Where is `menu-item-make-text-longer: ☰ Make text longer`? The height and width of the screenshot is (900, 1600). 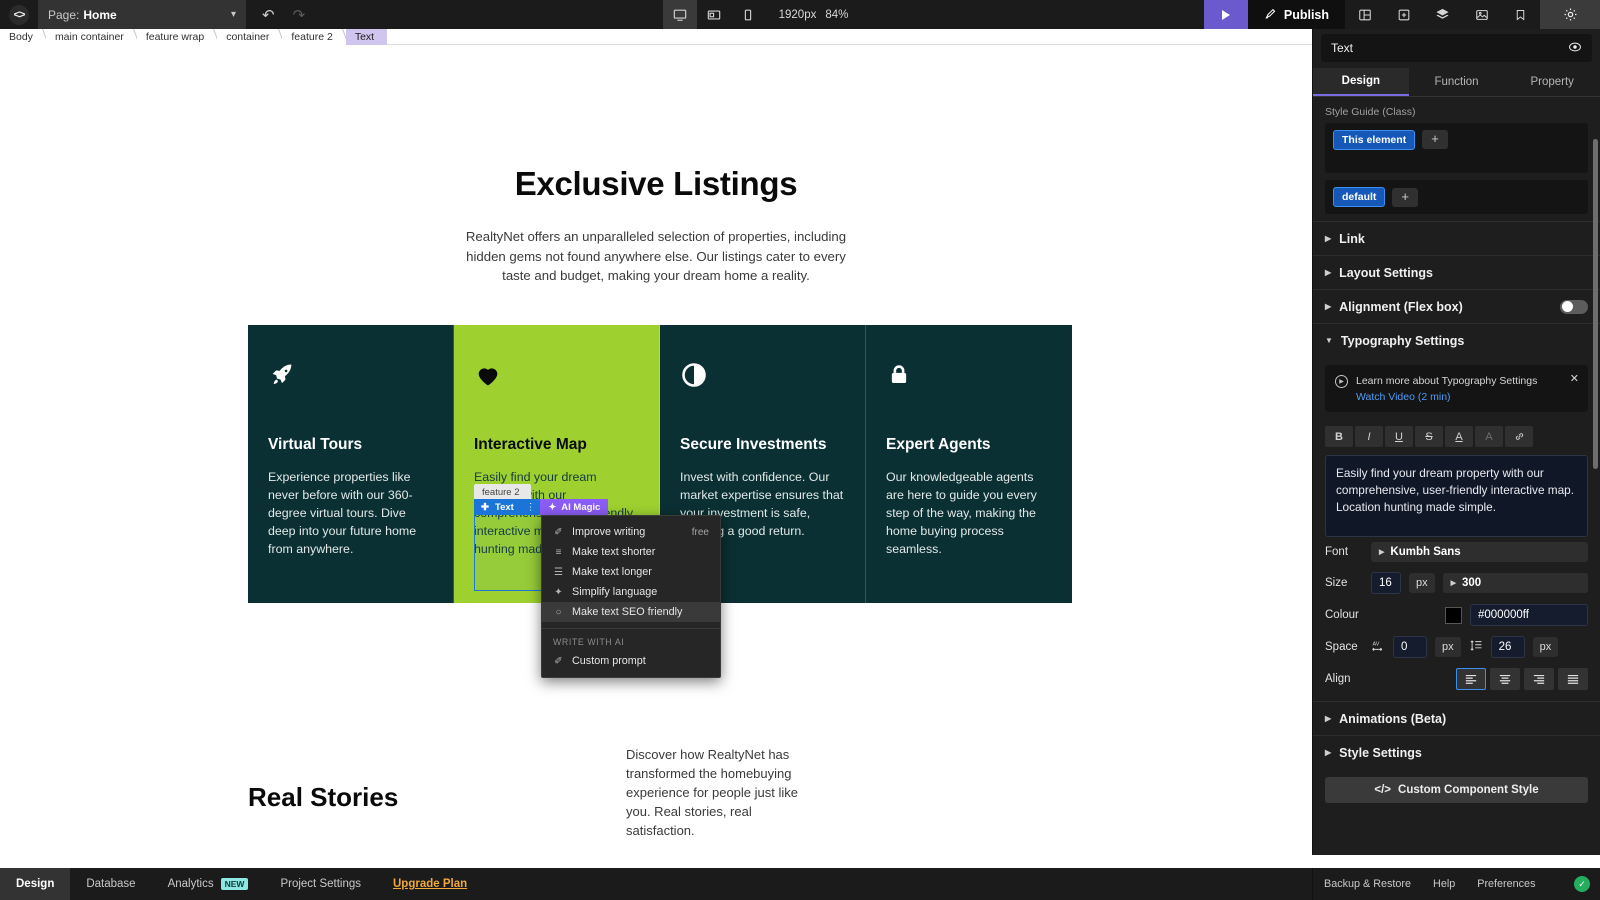
menu-item-make-text-longer: ☰ Make text longer is located at coordinates (631, 572).